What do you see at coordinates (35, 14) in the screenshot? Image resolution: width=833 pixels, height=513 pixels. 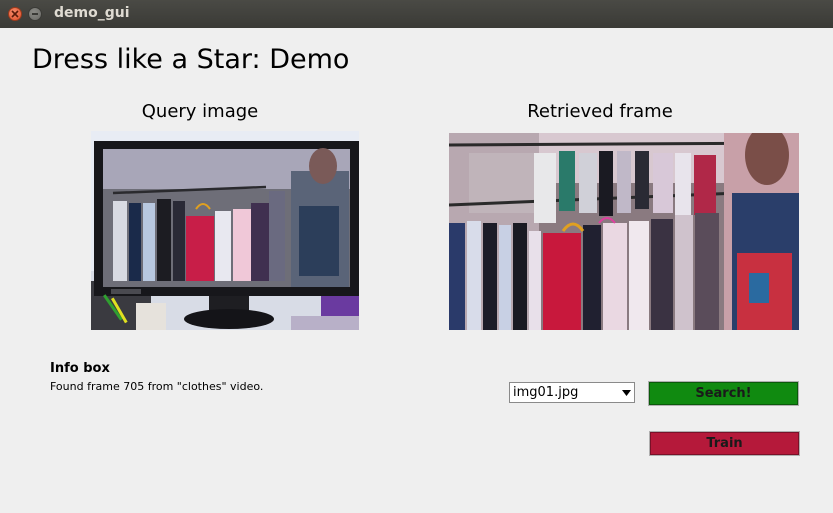 I see `window-minimize-button` at bounding box center [35, 14].